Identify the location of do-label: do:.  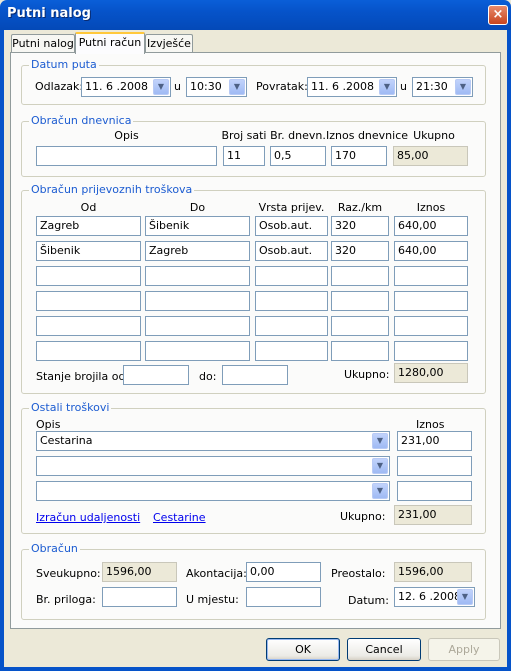
(208, 376).